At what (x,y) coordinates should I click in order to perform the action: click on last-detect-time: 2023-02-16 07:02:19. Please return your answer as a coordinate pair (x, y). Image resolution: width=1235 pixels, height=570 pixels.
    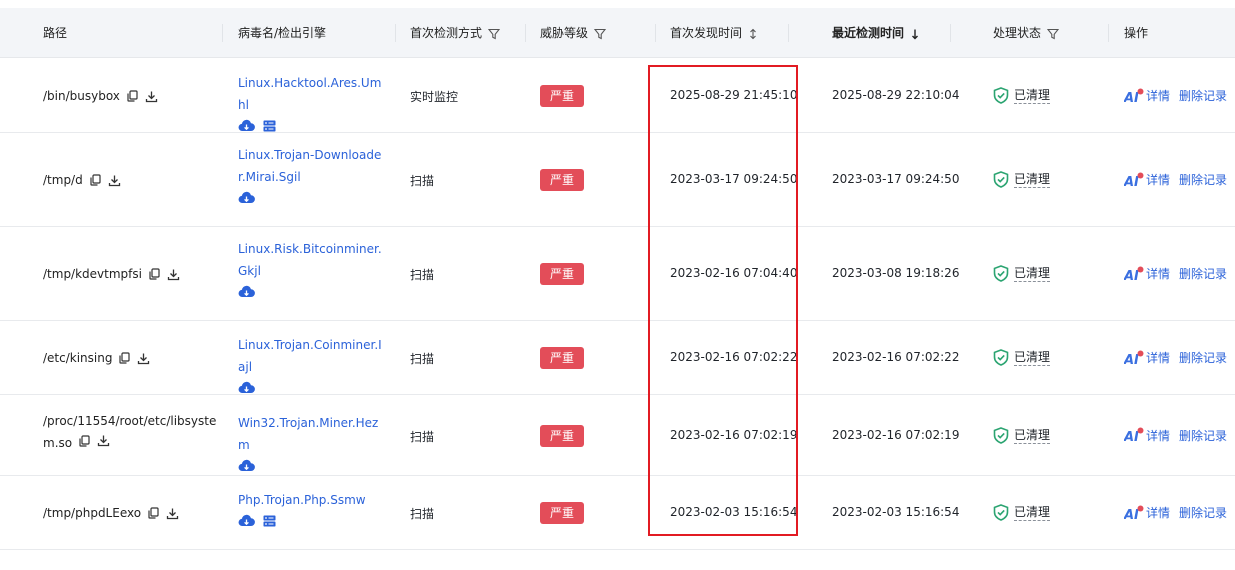
    Looking at the image, I should click on (896, 434).